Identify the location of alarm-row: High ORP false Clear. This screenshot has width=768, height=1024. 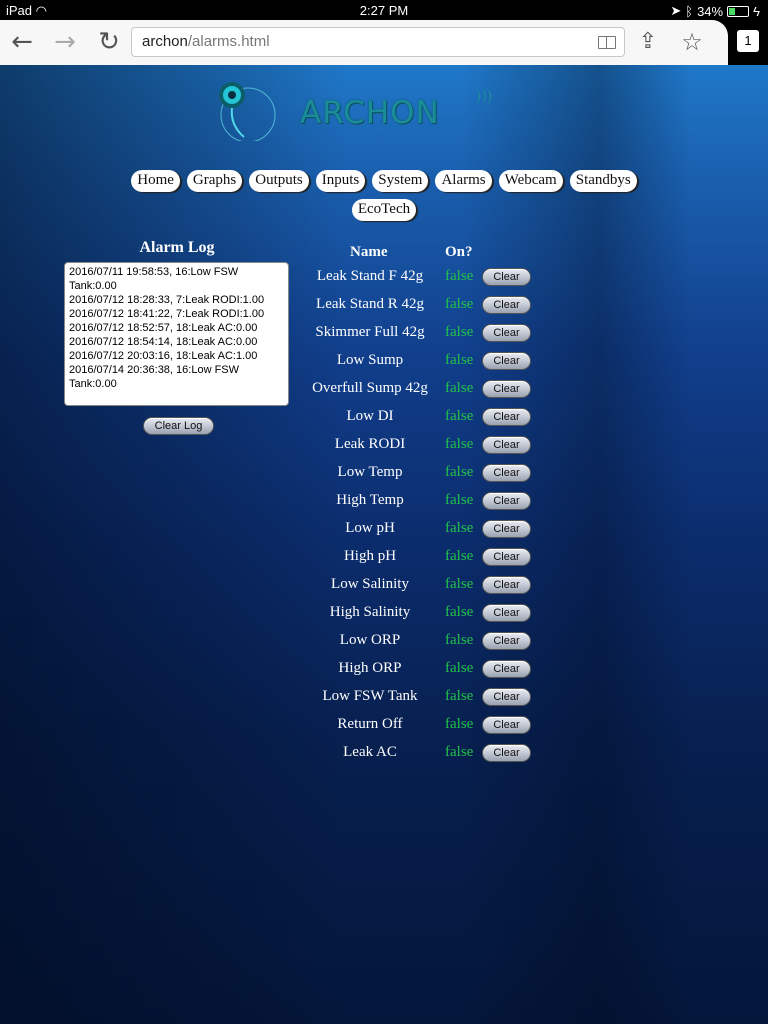
(420, 671).